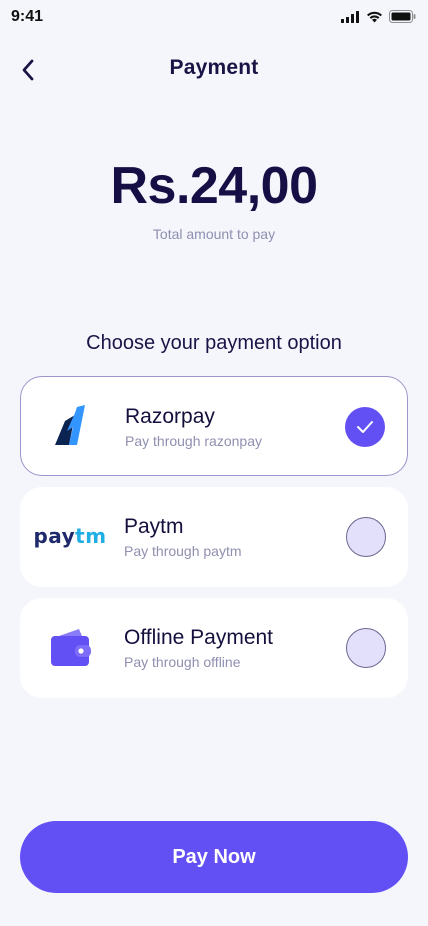 This screenshot has width=428, height=926. I want to click on page-title: Payment, so click(214, 67).